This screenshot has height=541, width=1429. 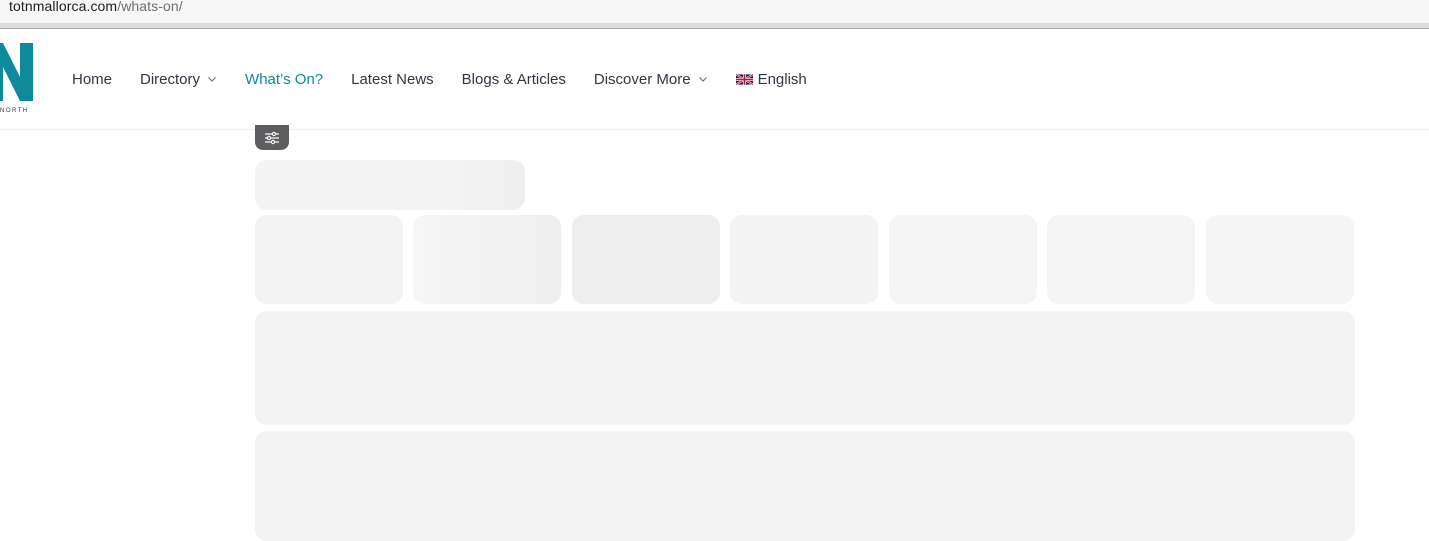 What do you see at coordinates (16, 72) in the screenshot?
I see `logo-n-icon` at bounding box center [16, 72].